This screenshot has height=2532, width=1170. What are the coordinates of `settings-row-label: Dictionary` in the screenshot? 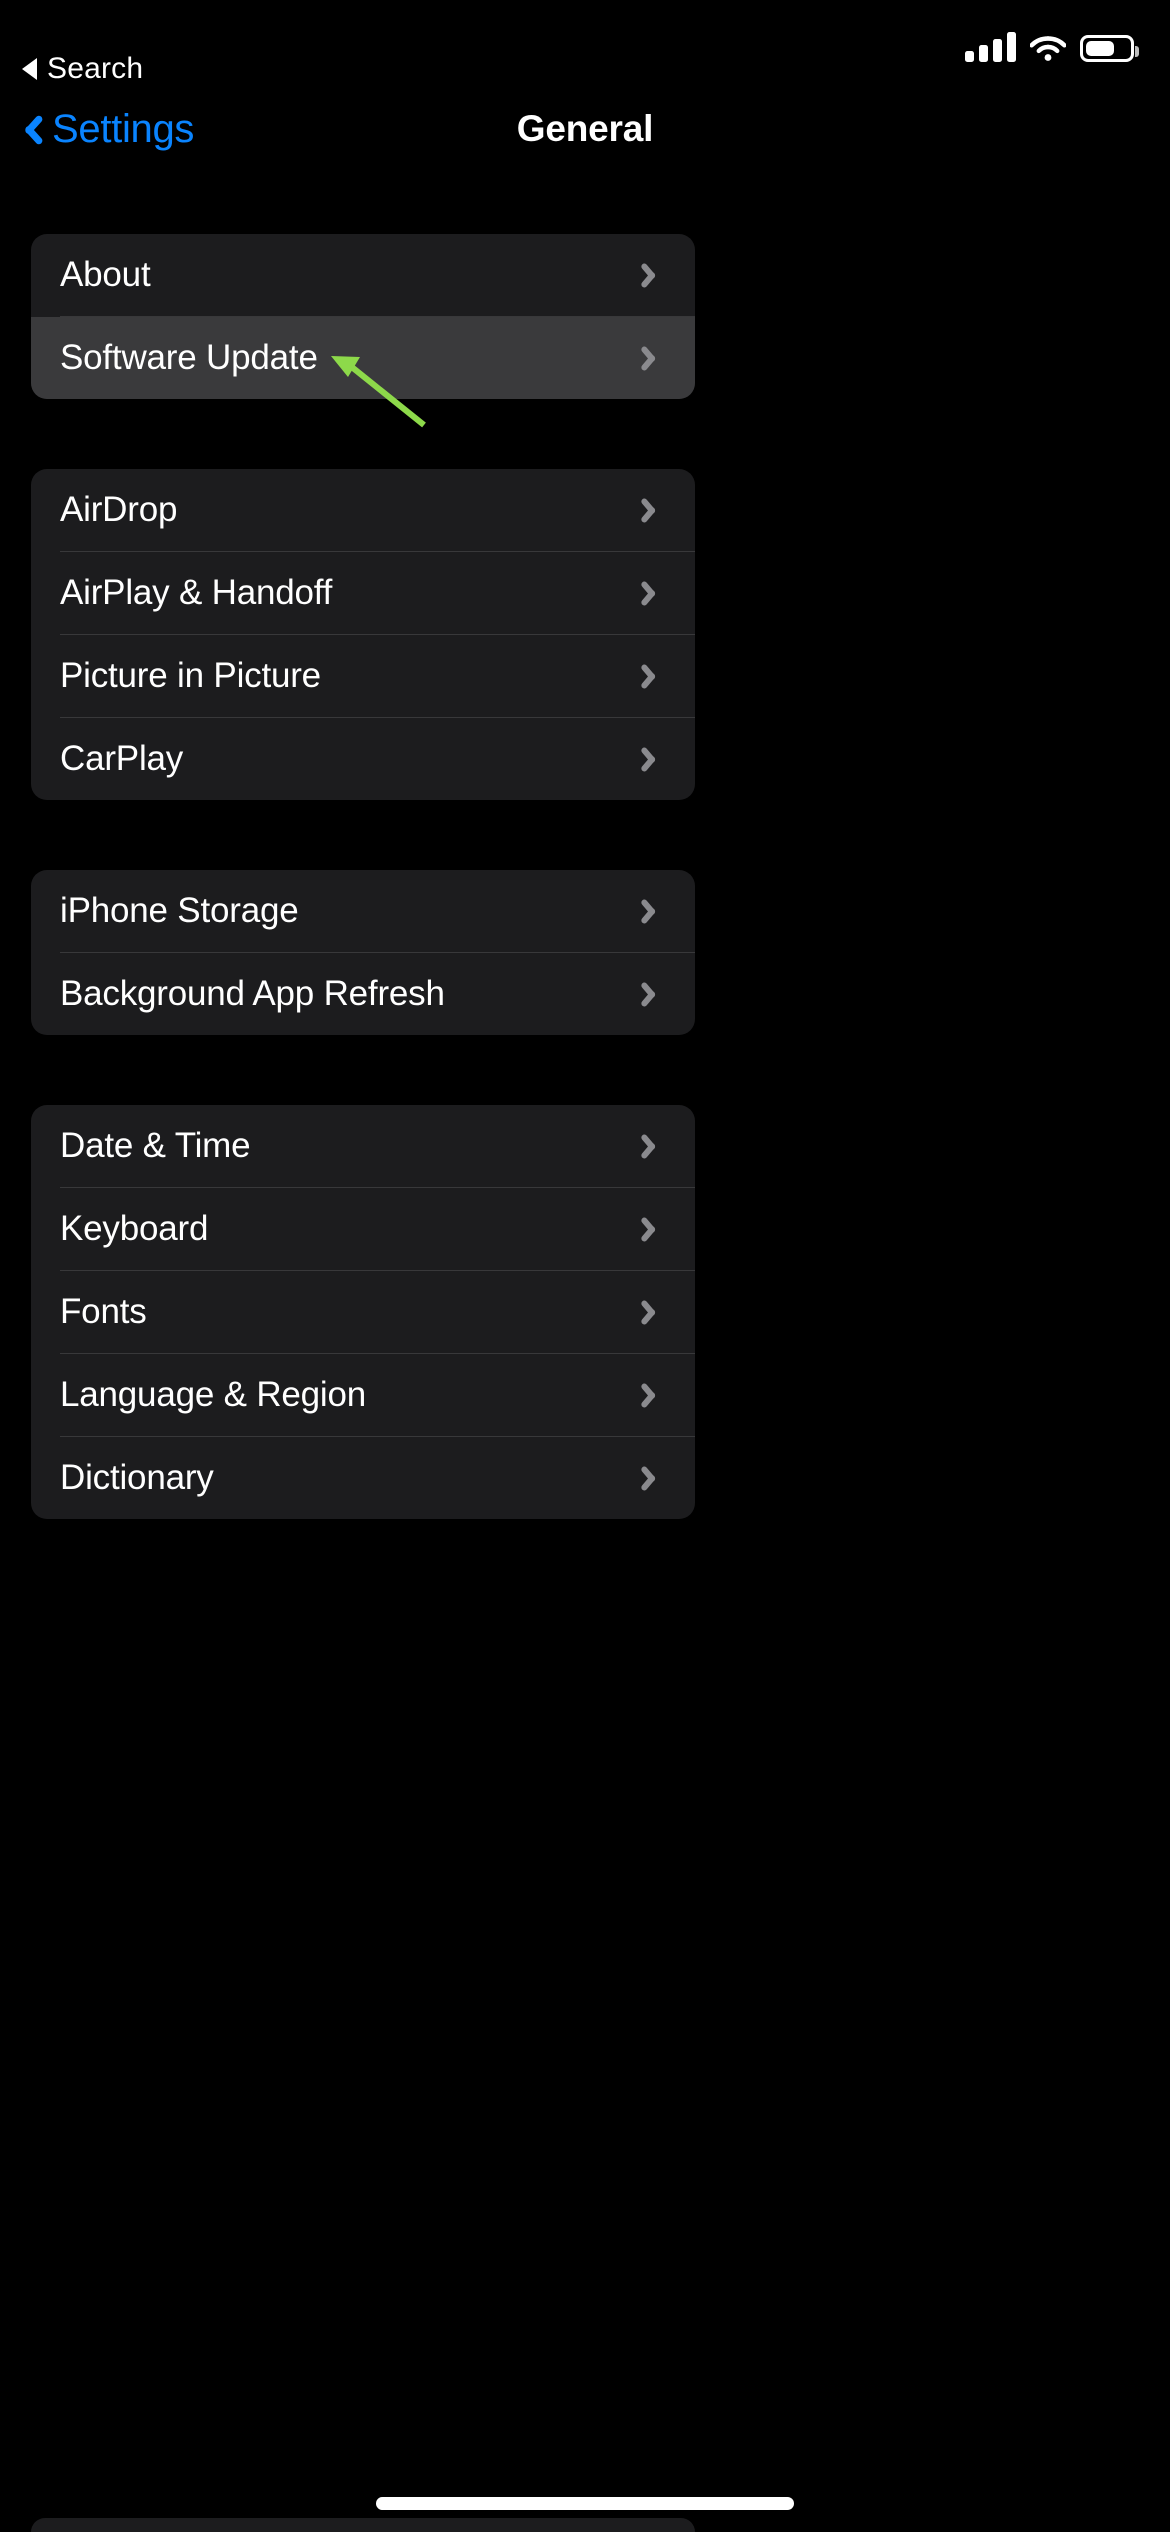 It's located at (137, 1477).